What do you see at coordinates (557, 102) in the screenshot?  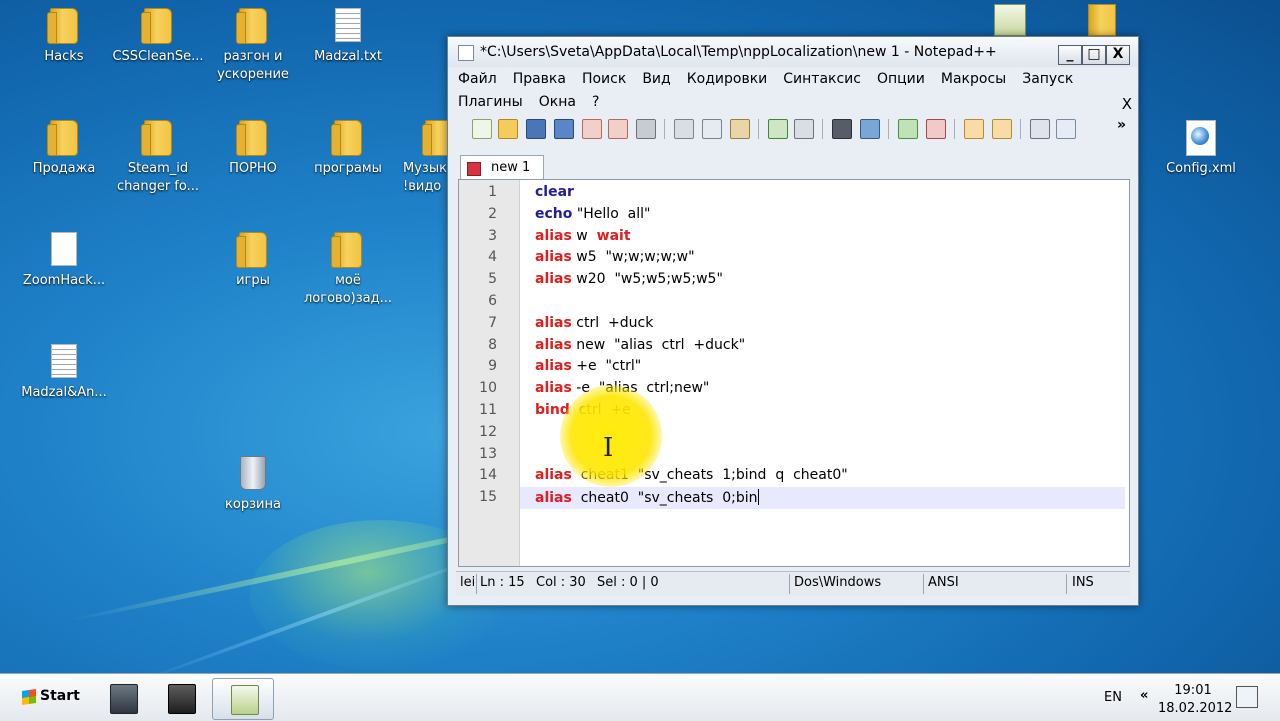 I see `menu-item-secondary-1: Окна` at bounding box center [557, 102].